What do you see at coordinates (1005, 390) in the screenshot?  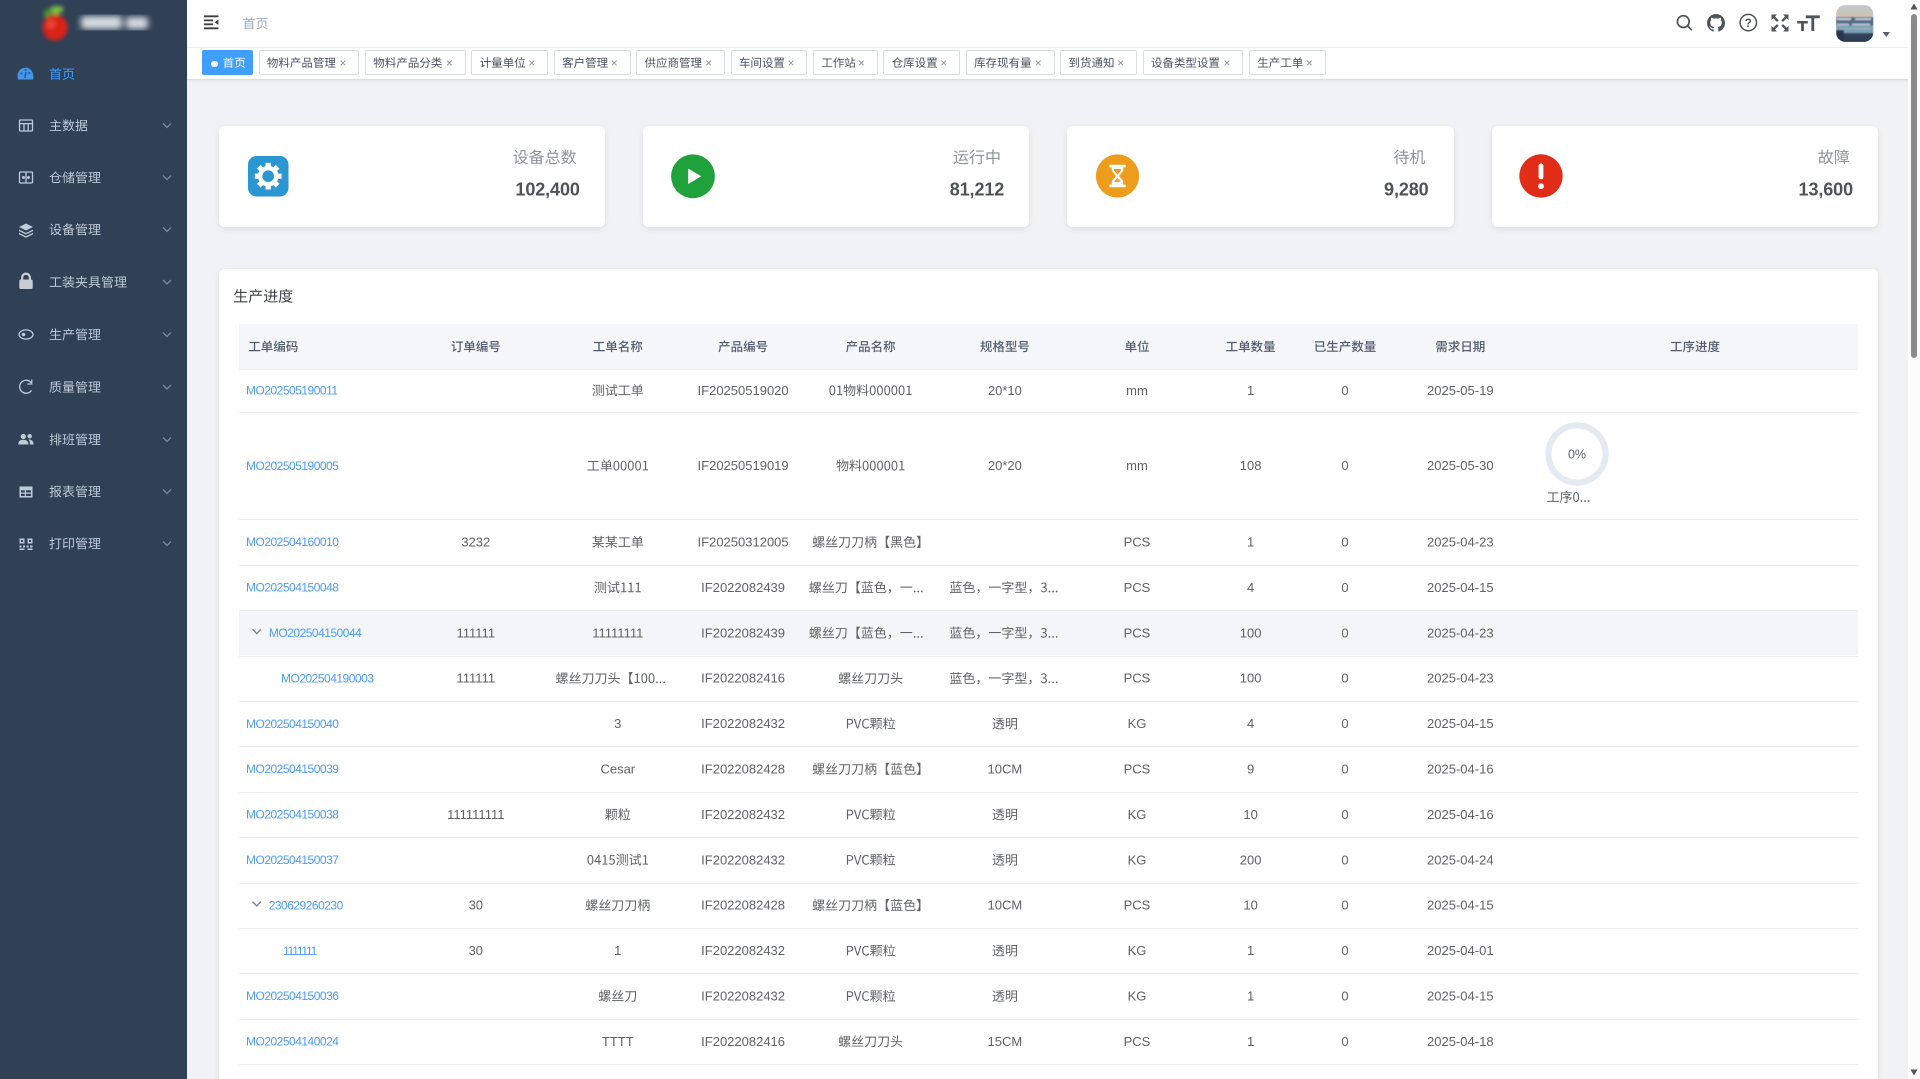 I see `svg-text: 20*10` at bounding box center [1005, 390].